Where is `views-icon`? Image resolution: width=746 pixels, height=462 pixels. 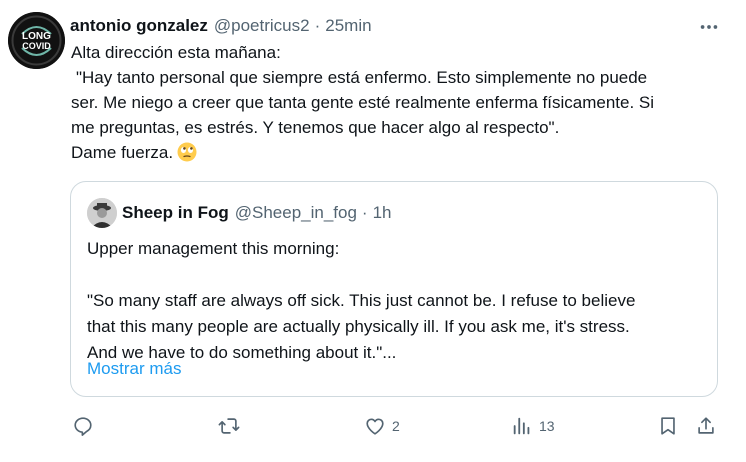
views-icon is located at coordinates (521, 426).